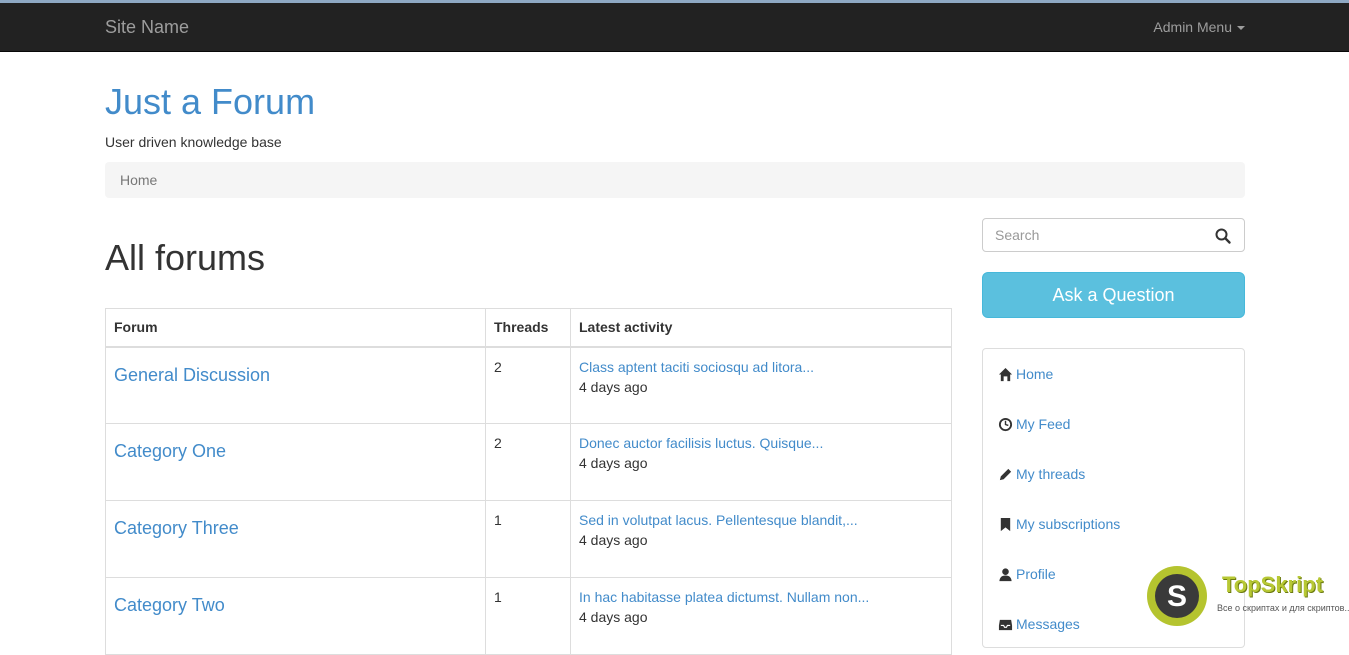 The width and height of the screenshot is (1349, 655). I want to click on bookmark-icon, so click(1005, 524).